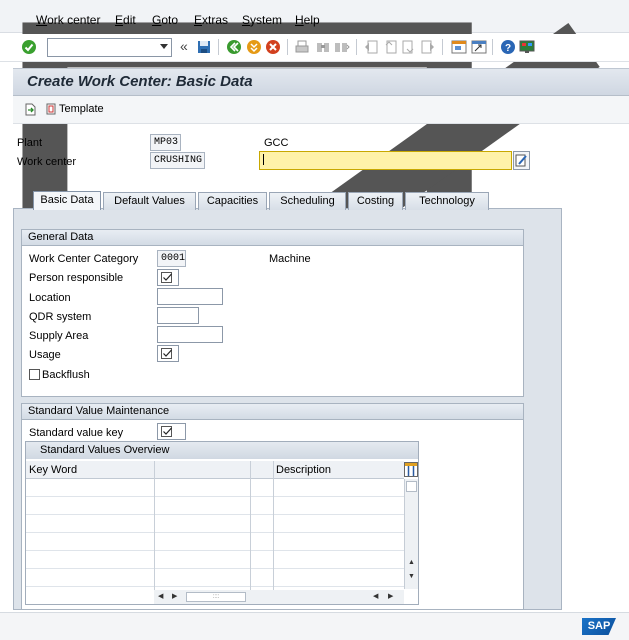  I want to click on table-horizontal-scrollbar-mid, so click(309, 597).